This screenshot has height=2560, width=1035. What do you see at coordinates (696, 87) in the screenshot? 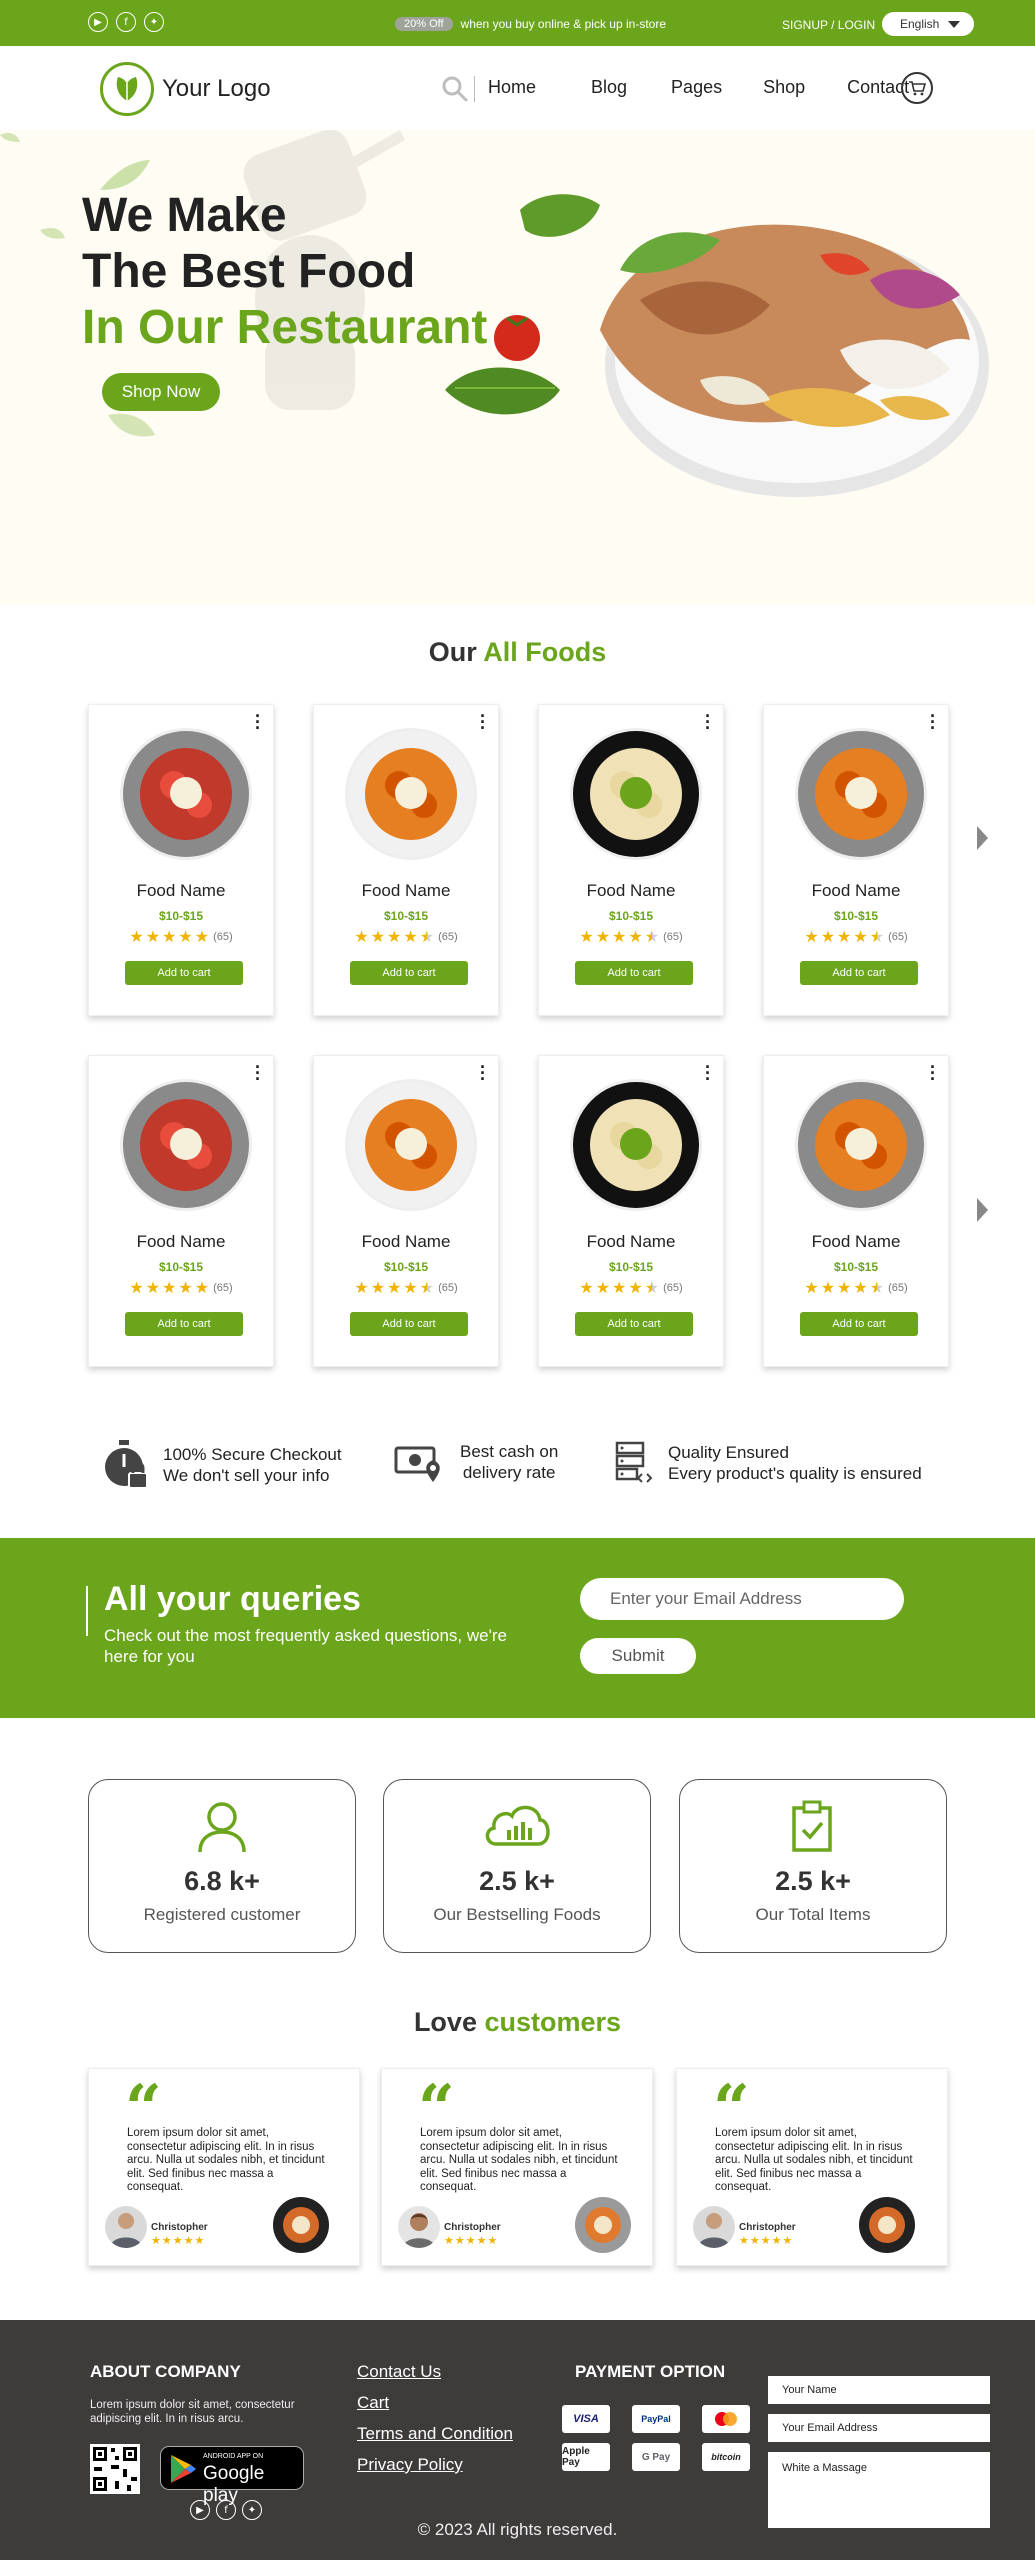
I see `nav-pages: Pages` at bounding box center [696, 87].